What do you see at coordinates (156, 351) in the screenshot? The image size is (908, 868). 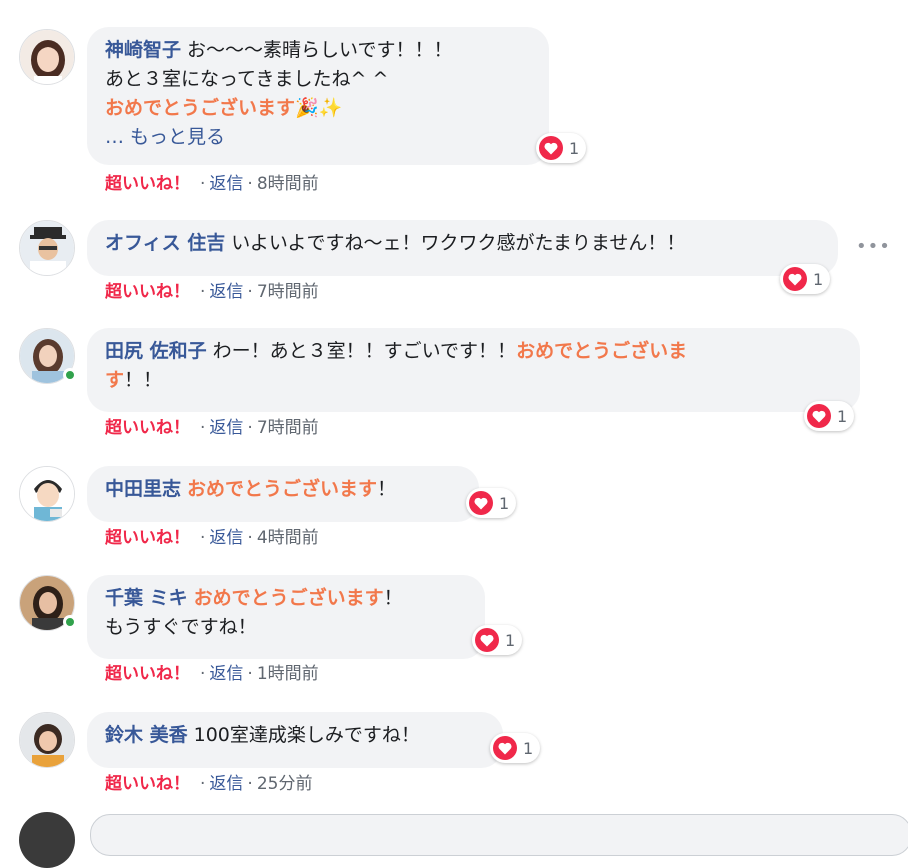 I see `author-name: 田尻 佐和子` at bounding box center [156, 351].